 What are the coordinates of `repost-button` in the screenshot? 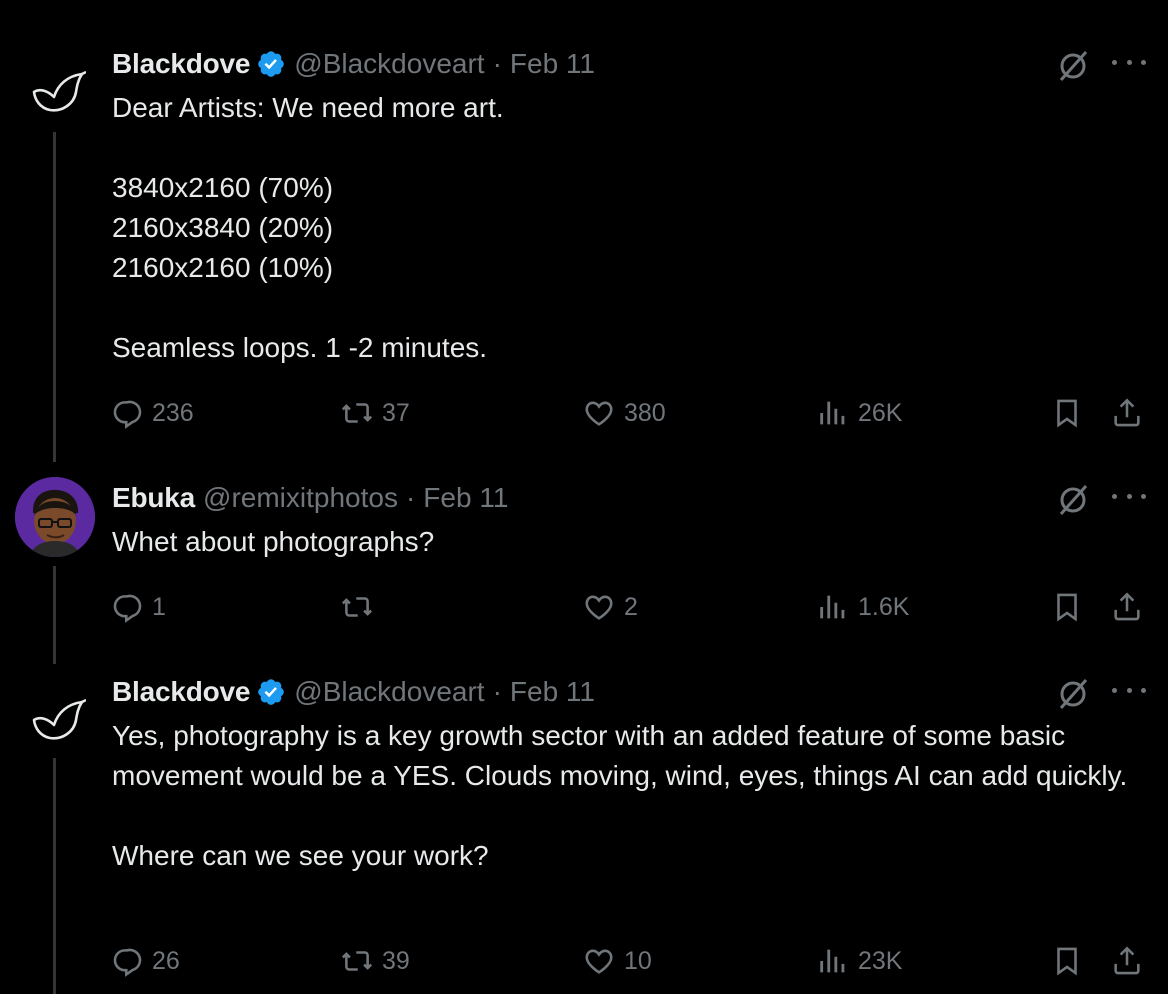 It's located at (361, 607).